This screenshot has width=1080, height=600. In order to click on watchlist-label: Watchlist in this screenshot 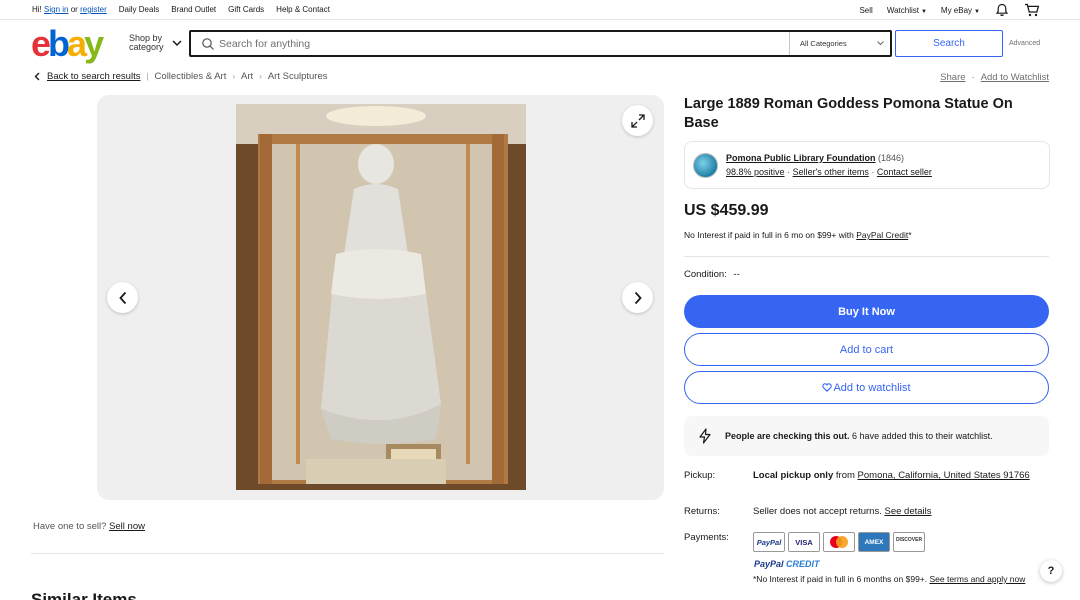, I will do `click(902, 10)`.